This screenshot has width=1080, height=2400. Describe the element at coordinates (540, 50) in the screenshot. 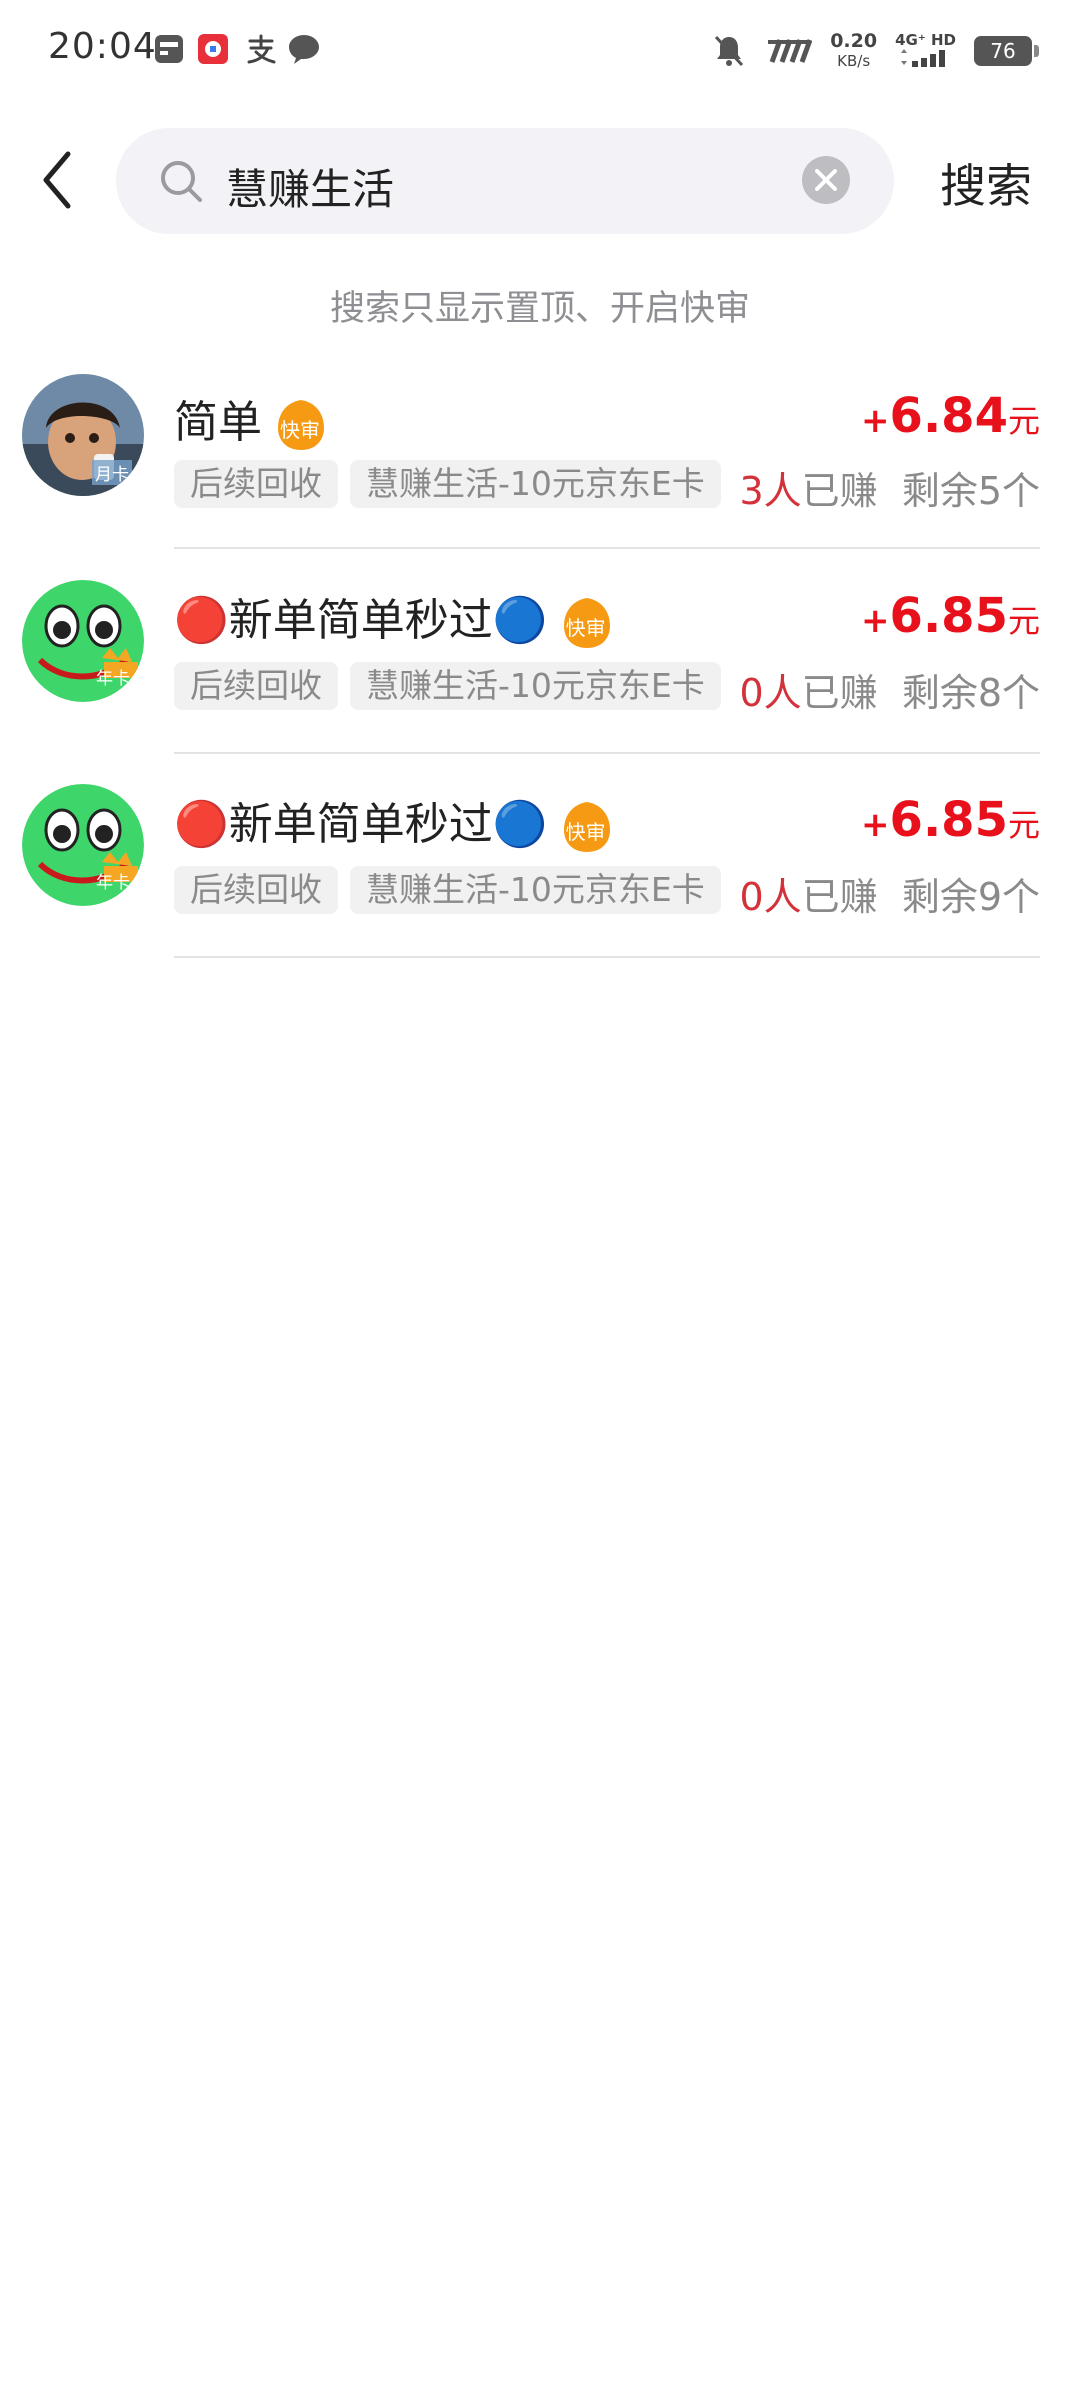

I see `status-bar: 20:04 0.20 KB/s 4G⁺ HD 76` at that location.